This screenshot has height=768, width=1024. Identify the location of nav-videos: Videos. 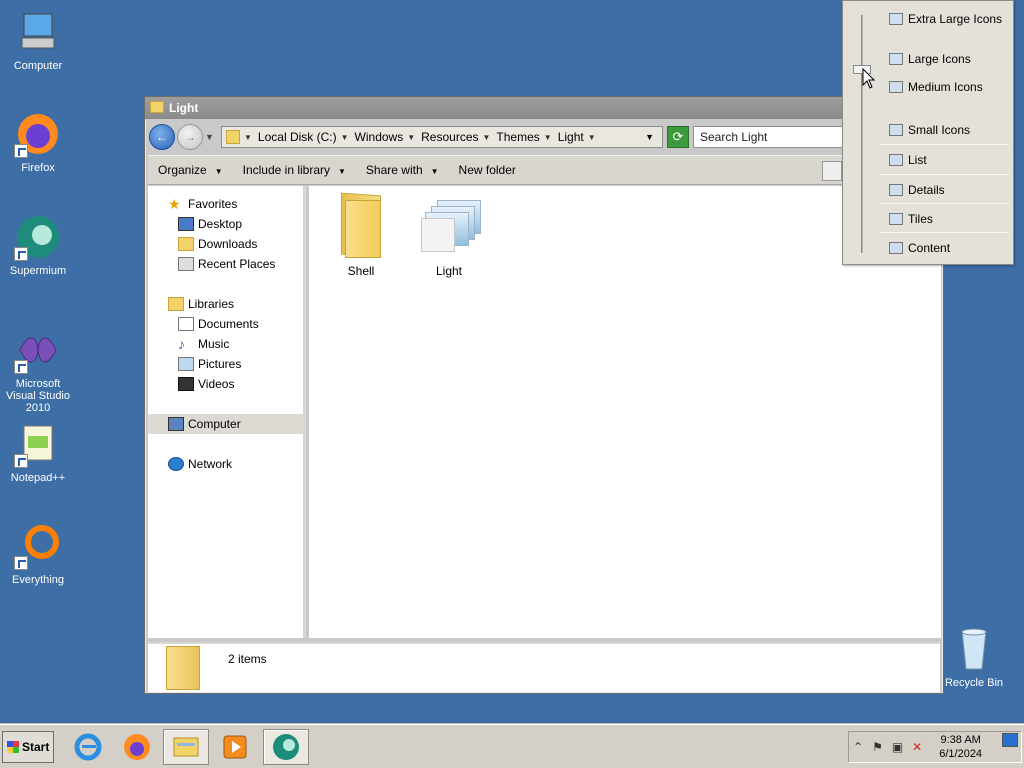
(206, 384).